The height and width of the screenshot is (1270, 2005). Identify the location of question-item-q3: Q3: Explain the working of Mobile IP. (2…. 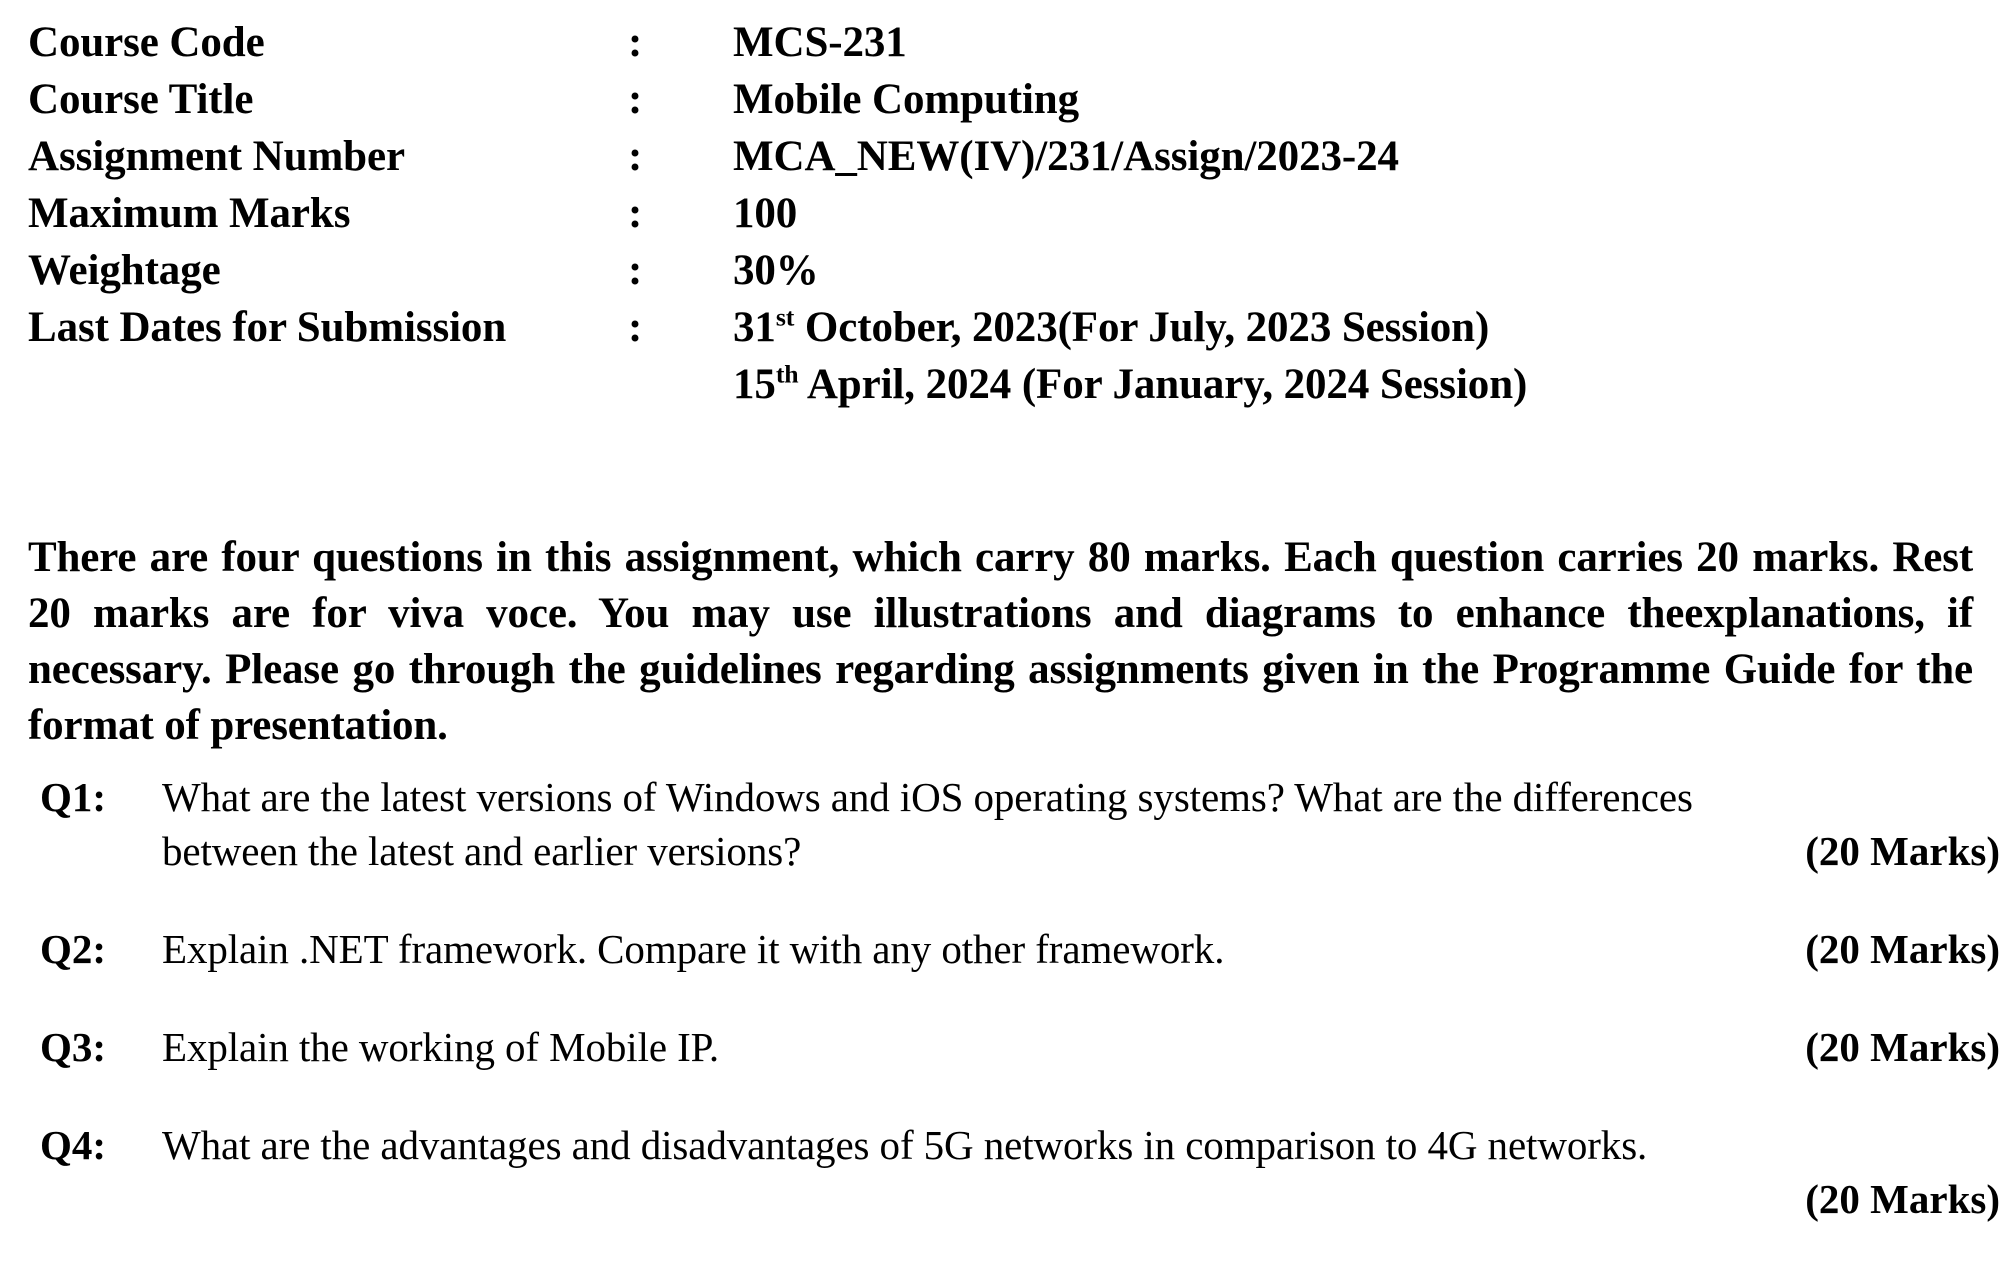
(1020, 1047).